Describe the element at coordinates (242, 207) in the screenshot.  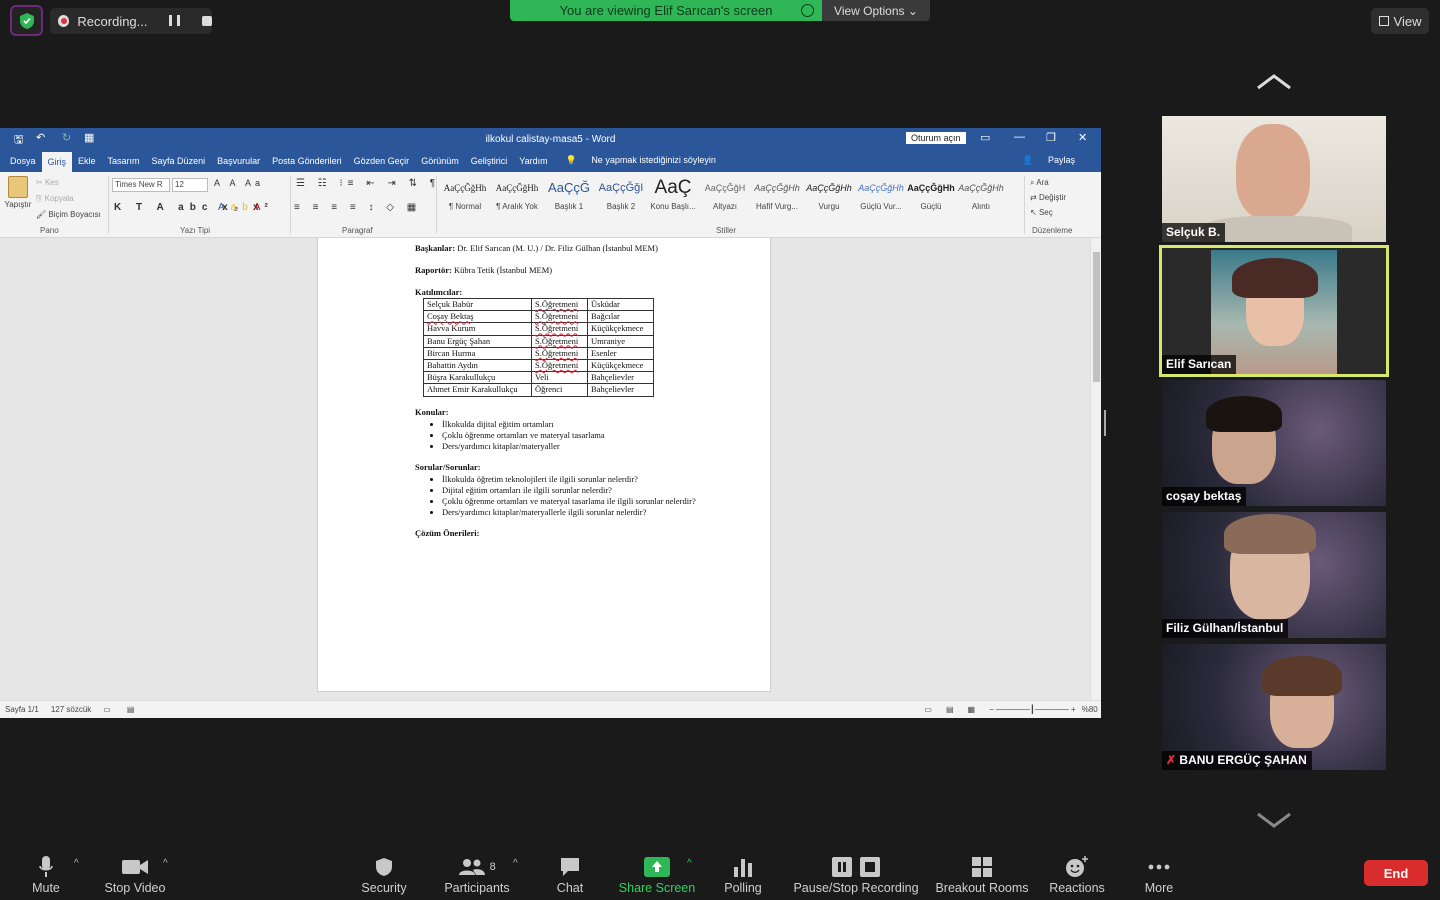
I see `font-color-icons: AabA` at that location.